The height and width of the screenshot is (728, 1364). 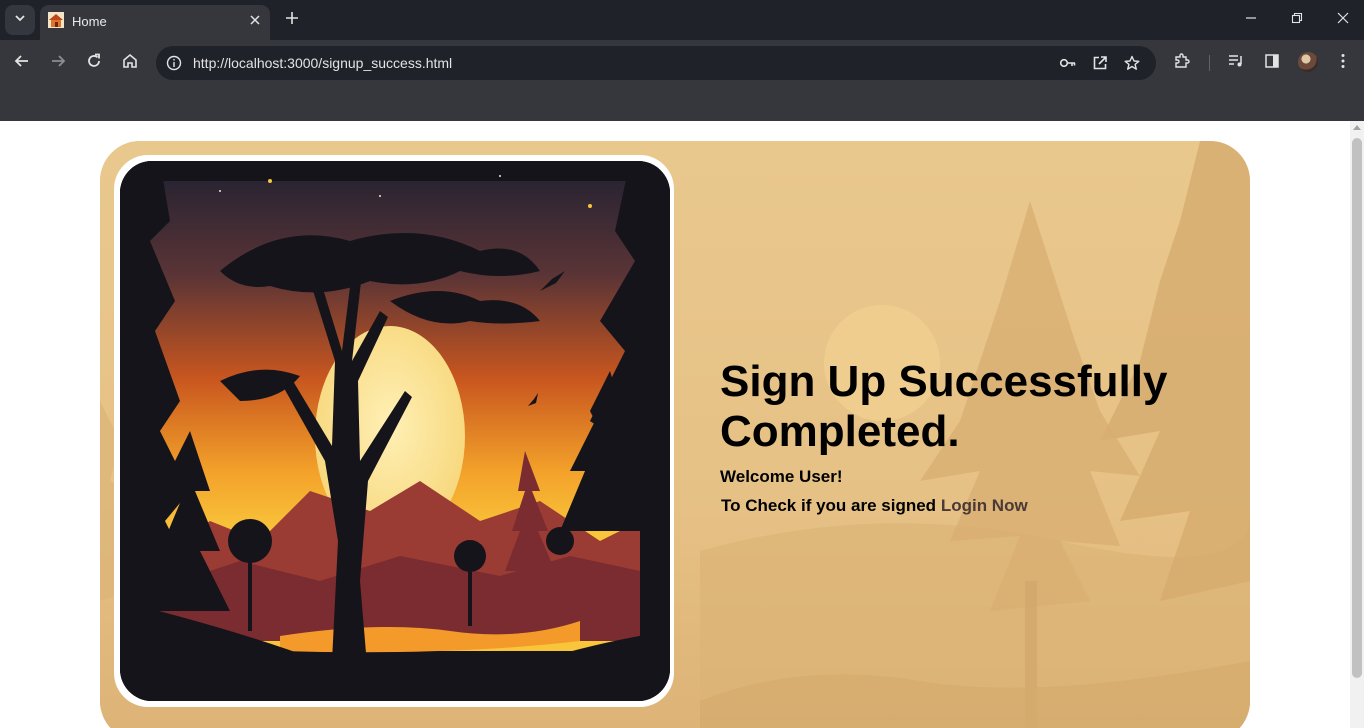 I want to click on toolbar-separator, so click(x=1209, y=63).